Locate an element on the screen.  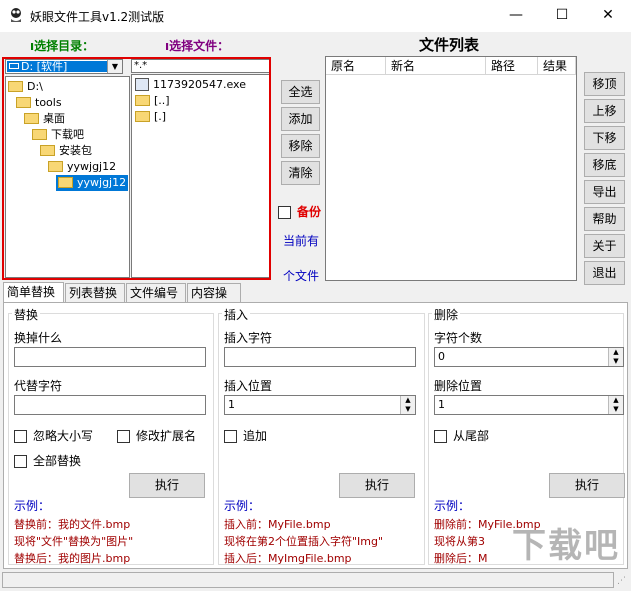
append-checkbox: 追加 is located at coordinates (245, 435).